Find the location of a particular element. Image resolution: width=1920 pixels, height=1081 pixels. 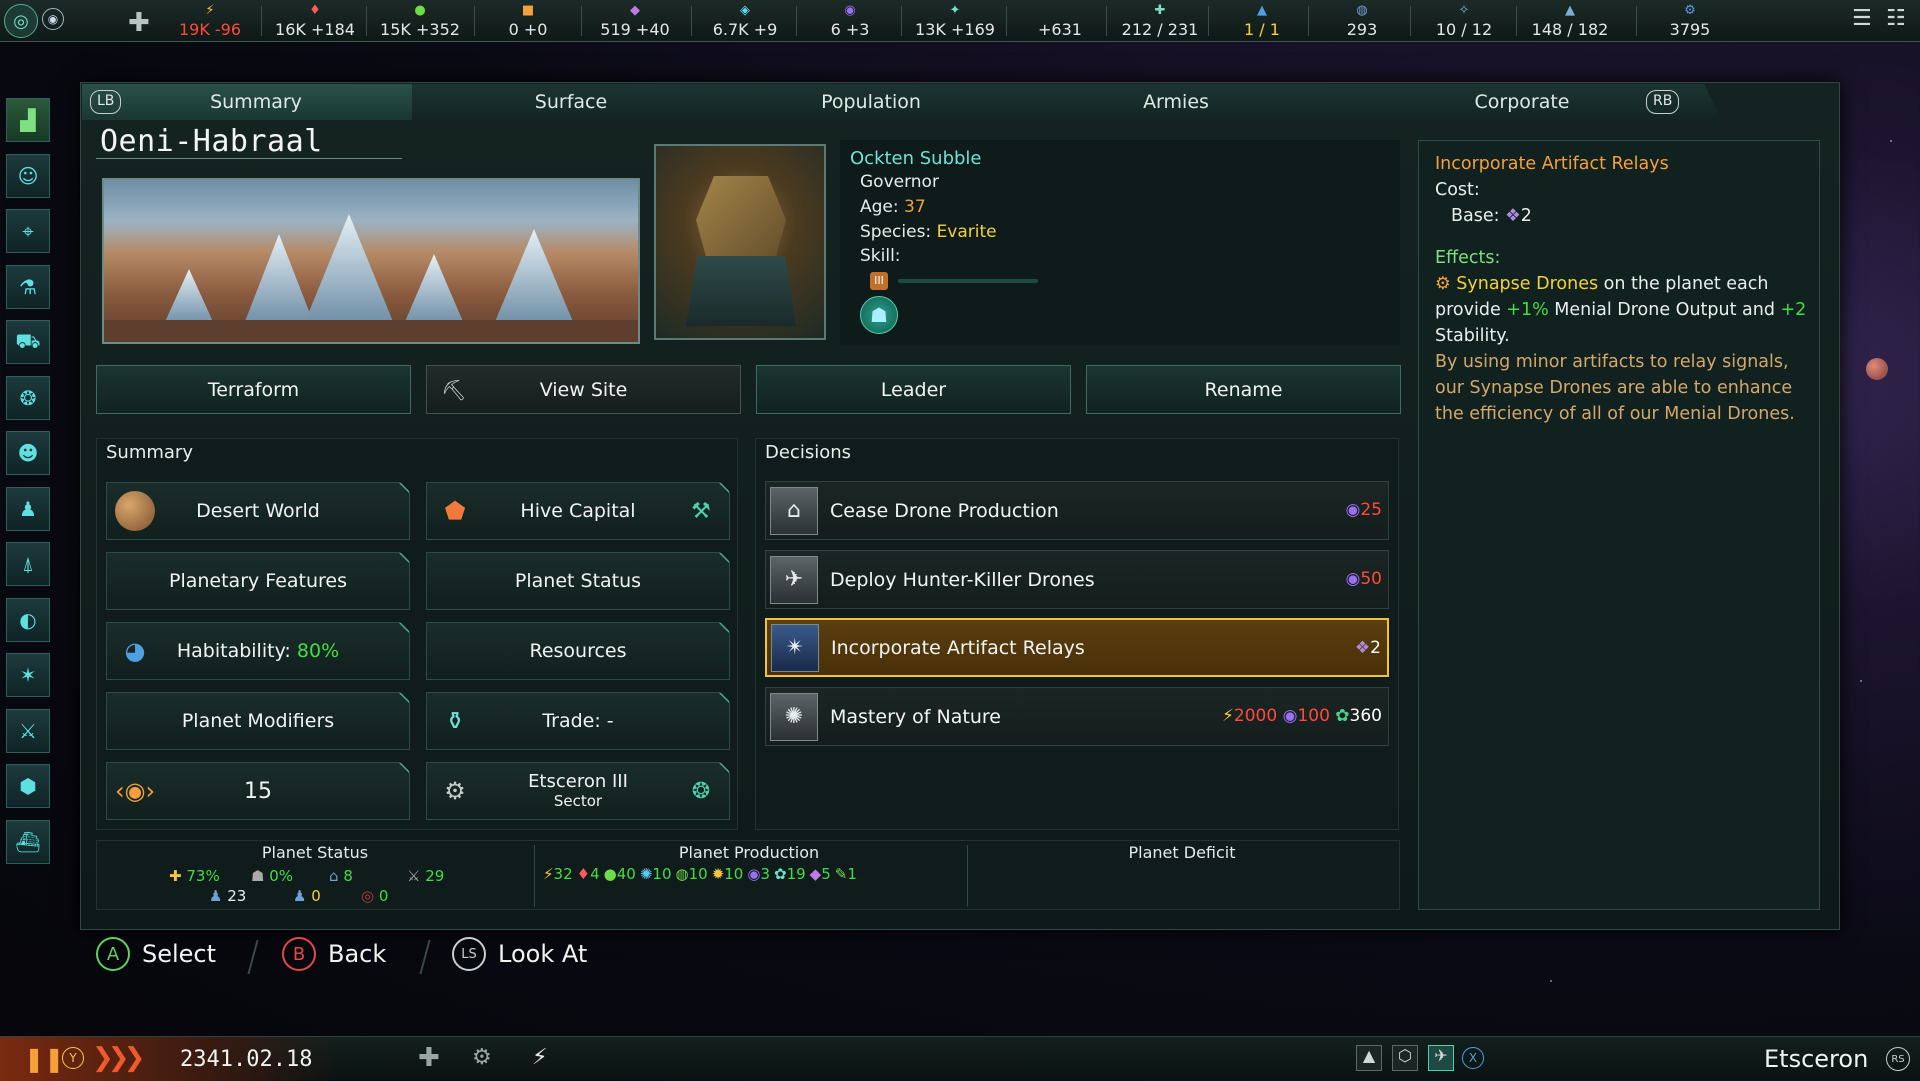

resource-pops: ◍ 293 is located at coordinates (1362, 21).